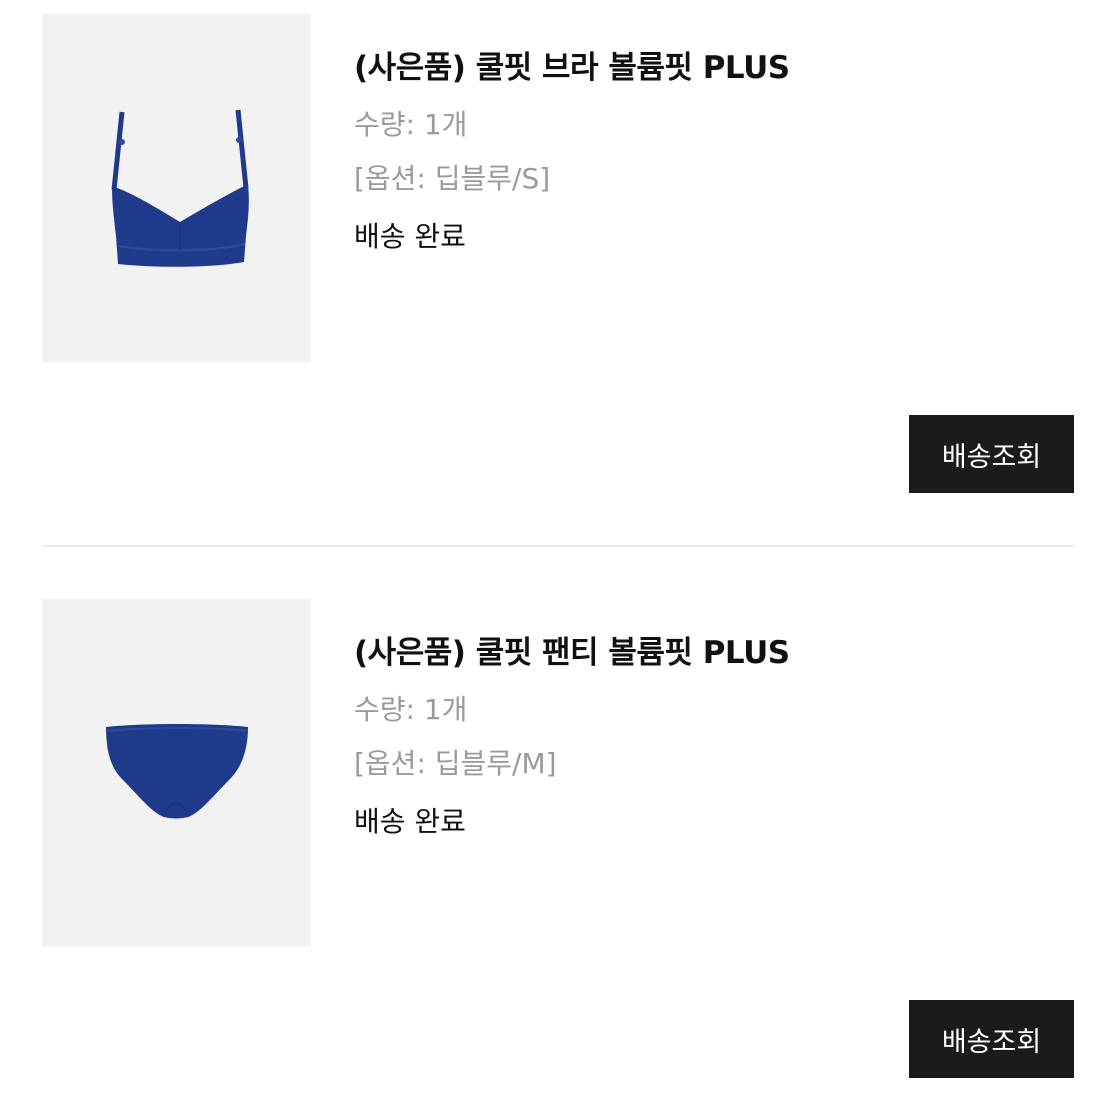 This screenshot has height=1114, width=1114. What do you see at coordinates (455, 763) in the screenshot?
I see `option-label: [옵션: 딥블루/M]` at bounding box center [455, 763].